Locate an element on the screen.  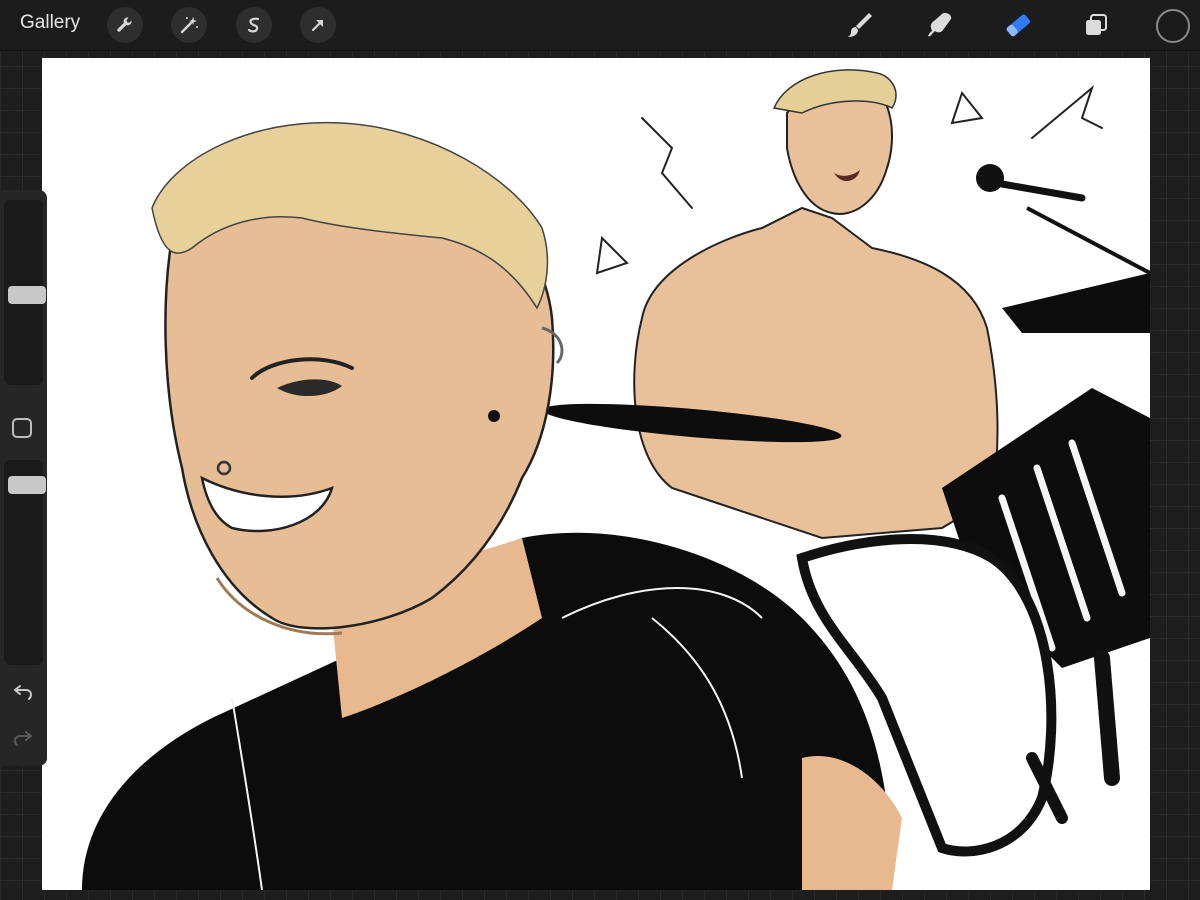
modify-button is located at coordinates (22, 428).